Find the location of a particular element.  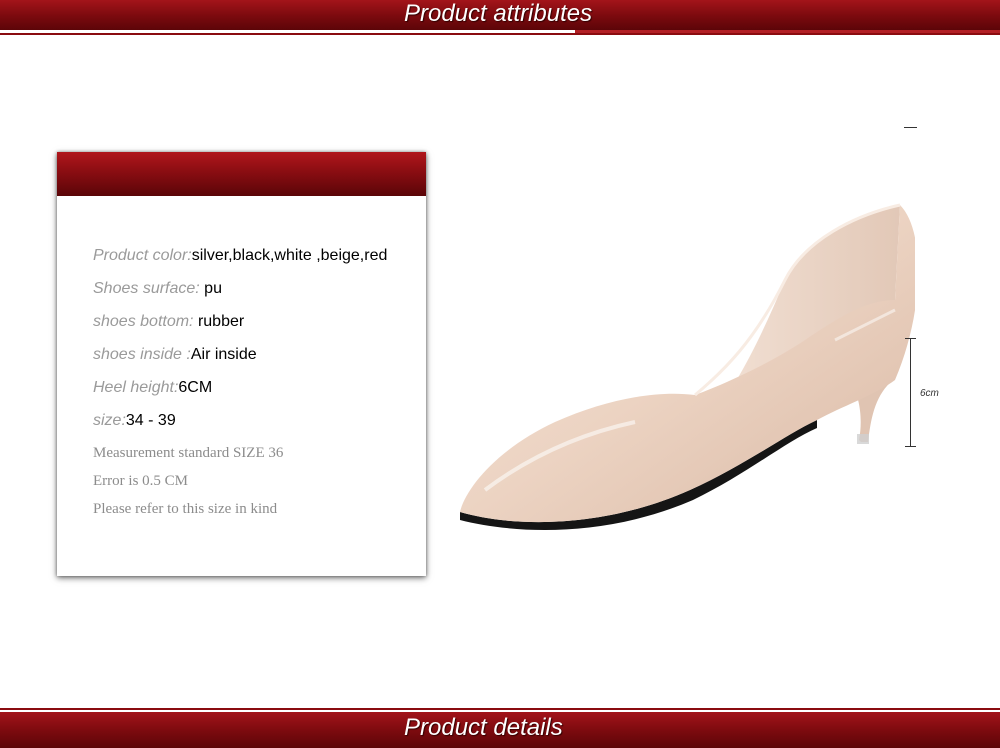

attr-value: Air inside is located at coordinates (223, 354).